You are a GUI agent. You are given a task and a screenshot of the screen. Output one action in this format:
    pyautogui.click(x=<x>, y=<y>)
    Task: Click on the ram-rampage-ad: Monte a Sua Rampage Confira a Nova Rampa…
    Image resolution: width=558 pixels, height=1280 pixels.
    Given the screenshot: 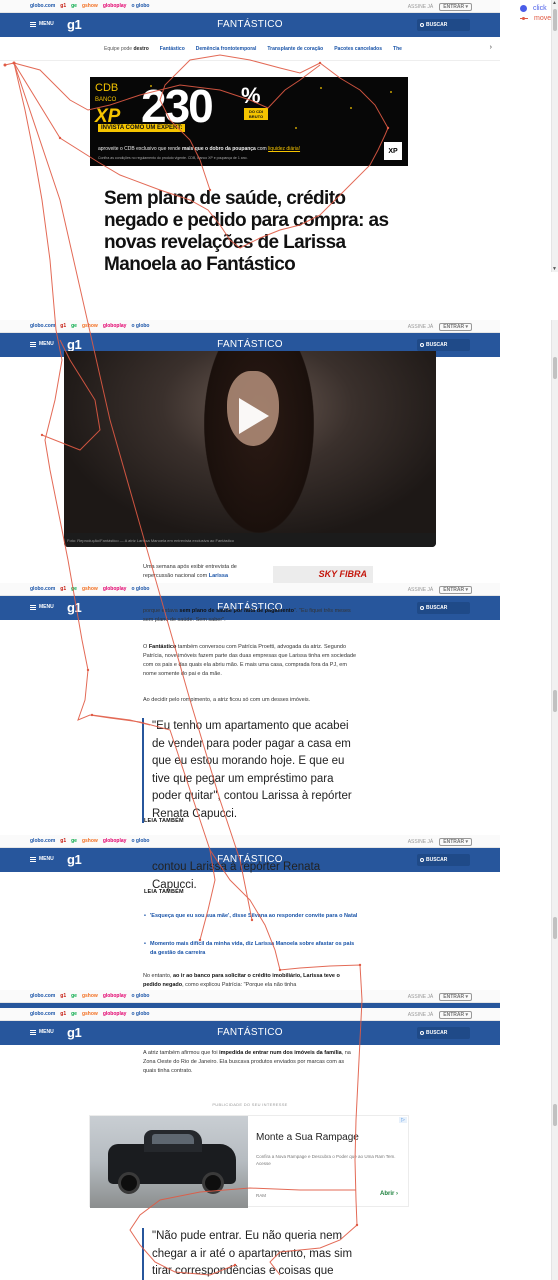 What is the action you would take?
    pyautogui.click(x=249, y=1161)
    